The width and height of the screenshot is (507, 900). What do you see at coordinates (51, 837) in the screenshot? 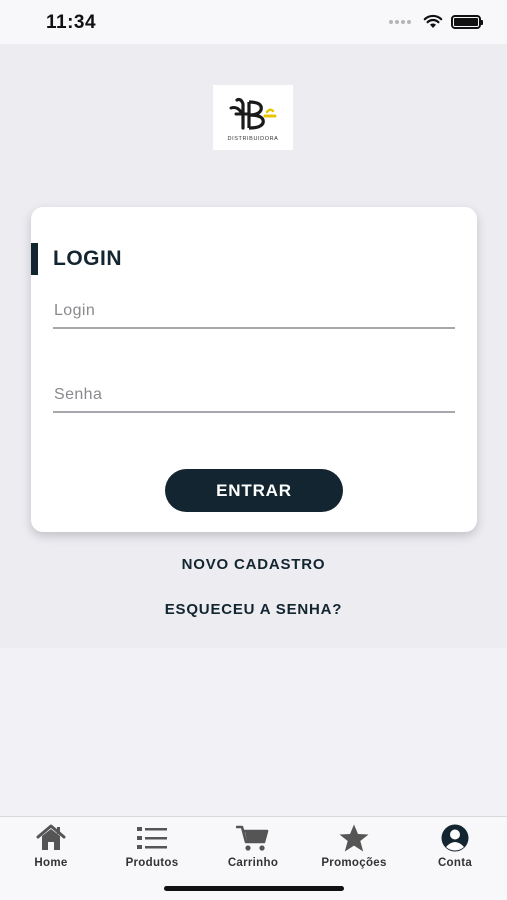
I see `home-icon` at bounding box center [51, 837].